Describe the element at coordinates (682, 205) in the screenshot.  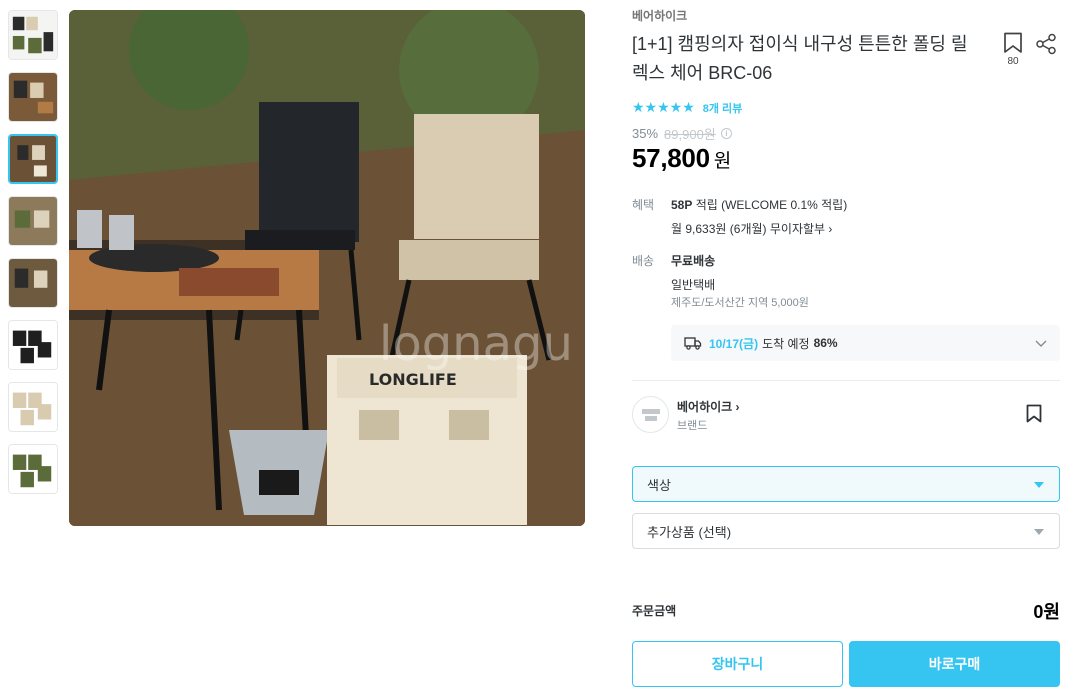
I see `points-amount: 58P` at that location.